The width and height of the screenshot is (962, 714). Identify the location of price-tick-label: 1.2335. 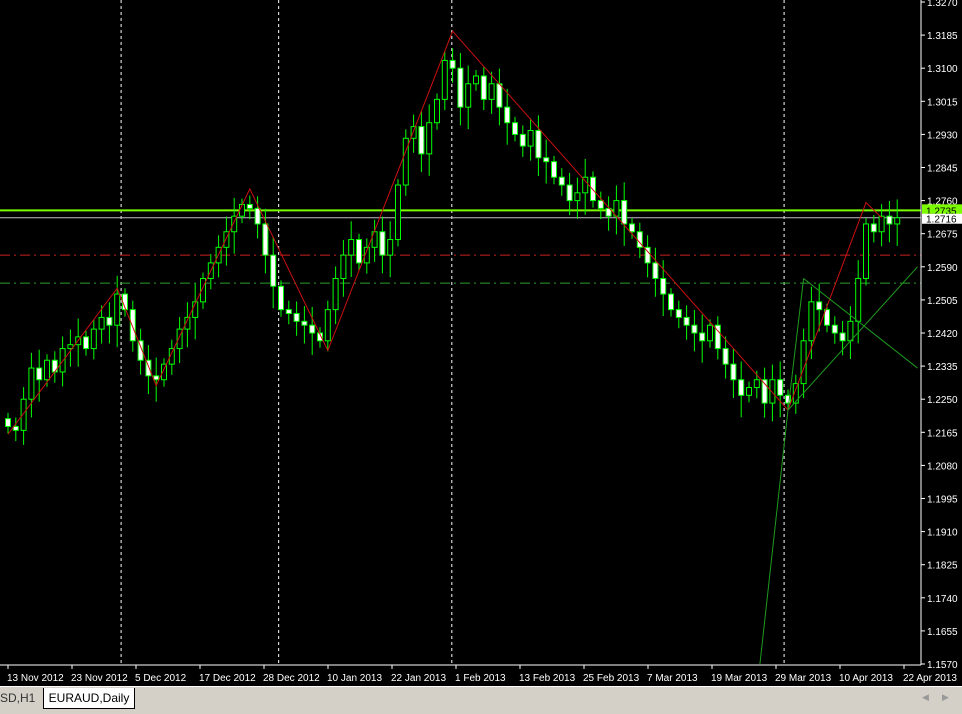
(942, 367).